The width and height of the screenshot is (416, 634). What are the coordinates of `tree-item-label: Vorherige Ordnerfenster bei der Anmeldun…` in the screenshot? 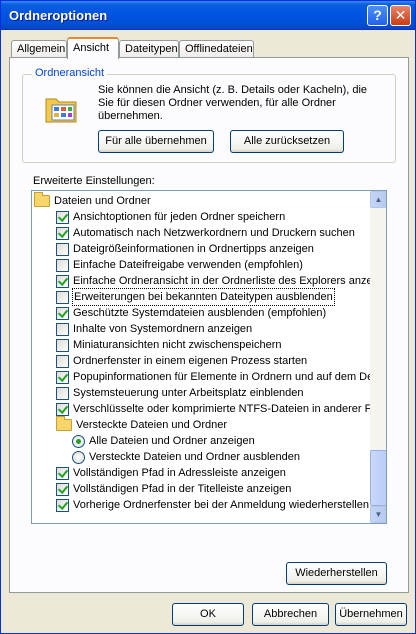 It's located at (221, 505).